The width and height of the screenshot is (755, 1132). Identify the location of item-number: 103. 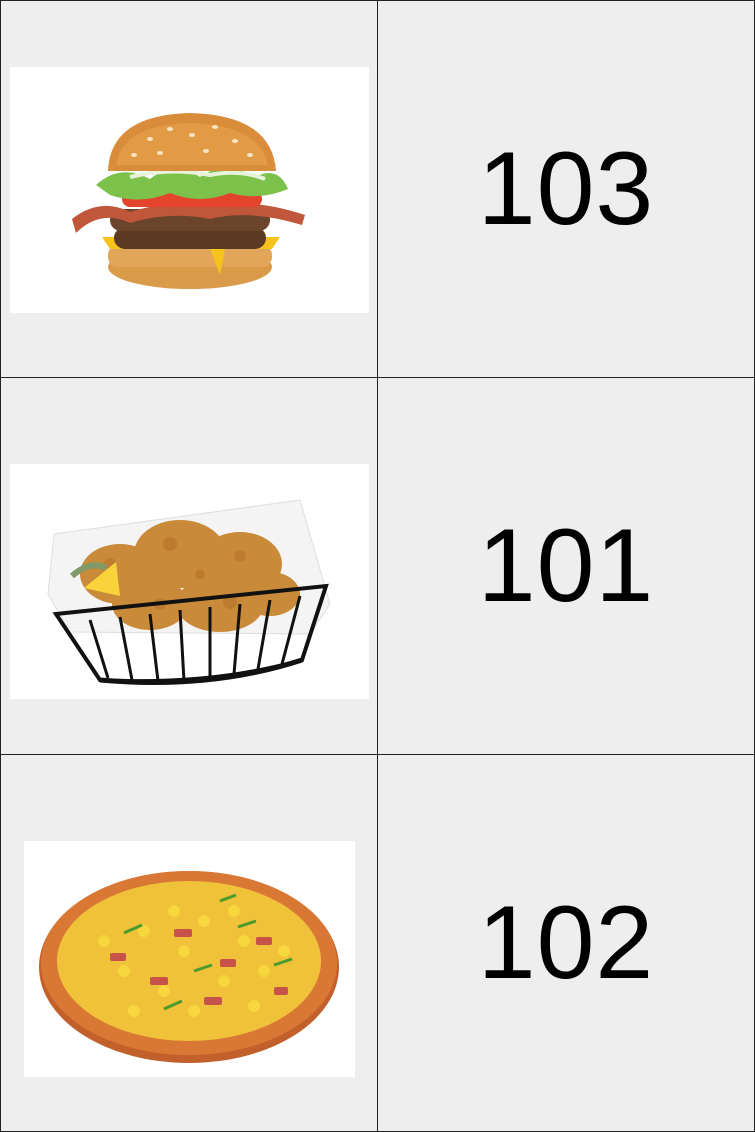
(566, 188).